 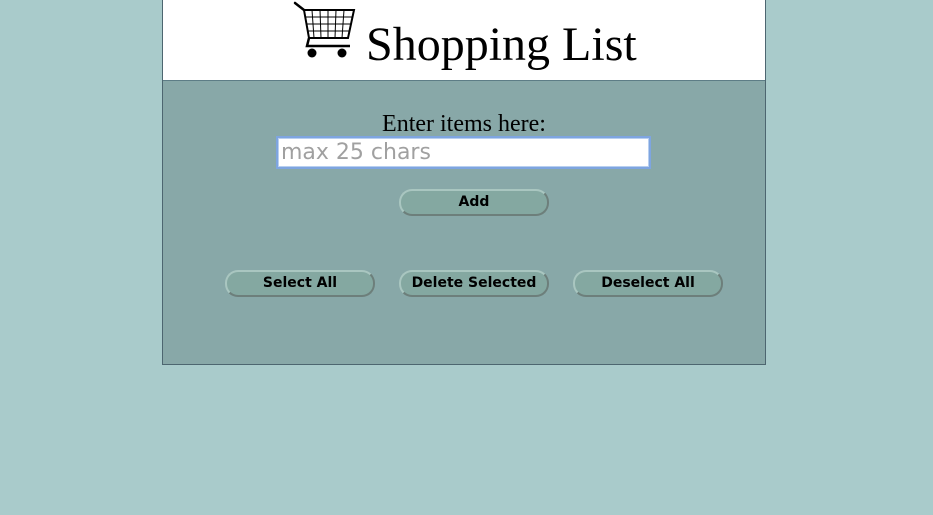 I want to click on header: Shopping List, so click(x=464, y=40).